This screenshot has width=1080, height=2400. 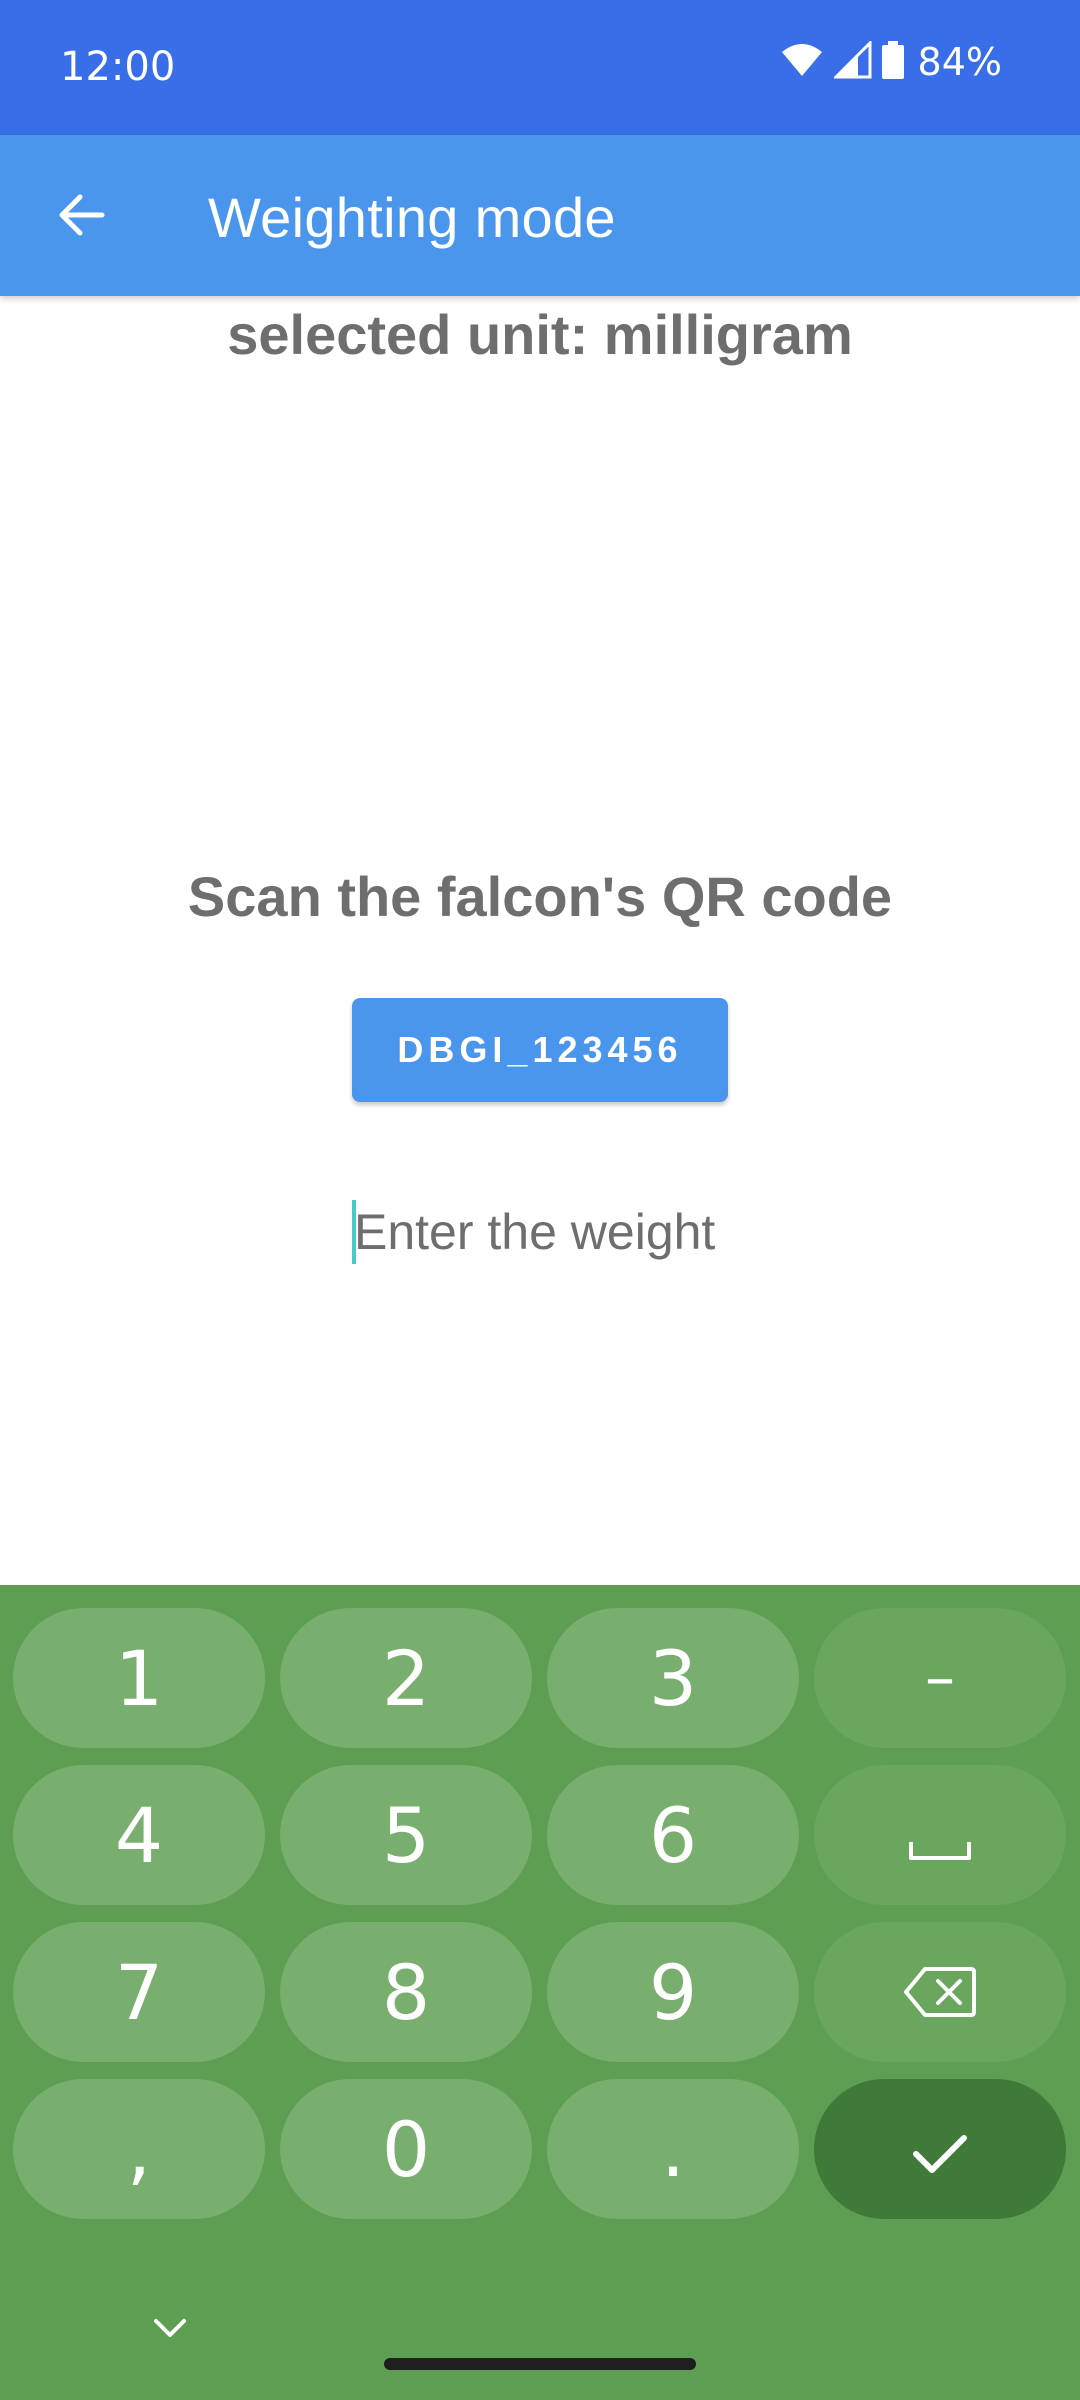 I want to click on battery-icon, so click(x=892, y=62).